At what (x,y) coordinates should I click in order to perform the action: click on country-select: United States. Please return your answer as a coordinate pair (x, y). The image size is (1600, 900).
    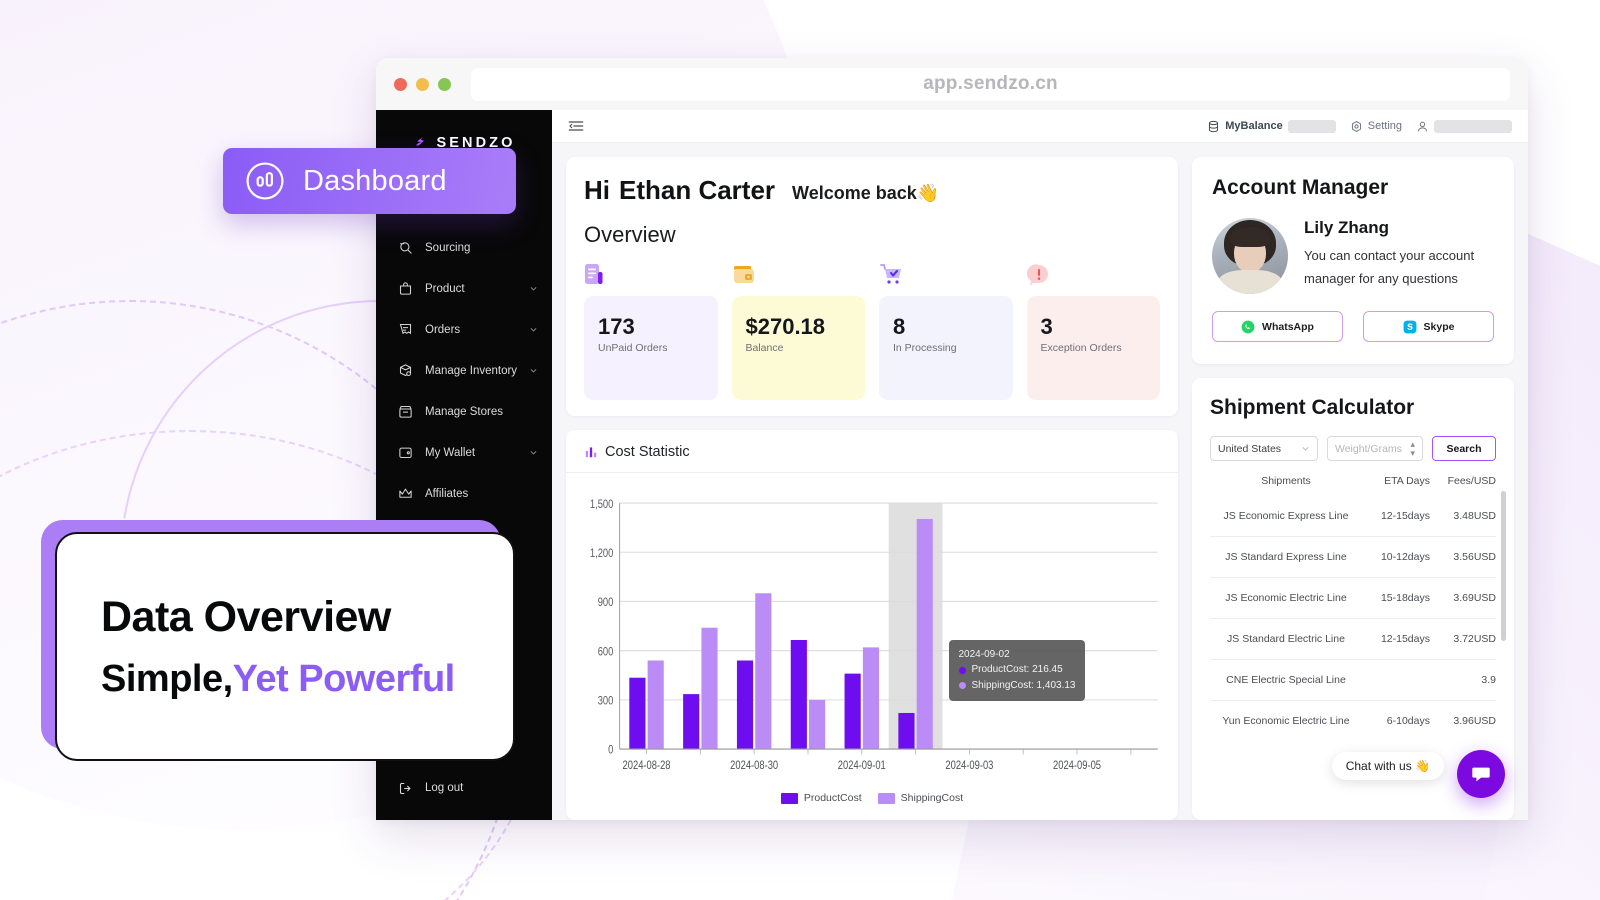
    Looking at the image, I should click on (1264, 448).